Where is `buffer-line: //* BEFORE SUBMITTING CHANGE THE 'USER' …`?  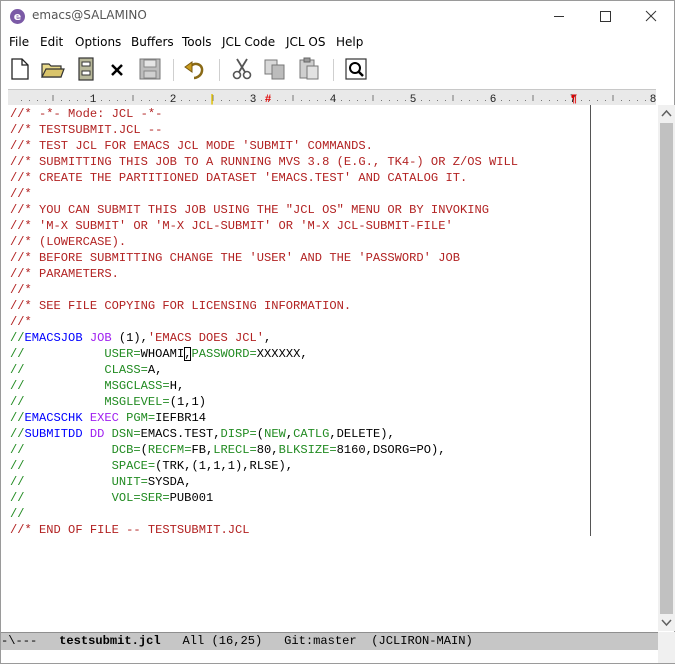 buffer-line: //* BEFORE SUBMITTING CHANGE THE 'USER' … is located at coordinates (264, 258).